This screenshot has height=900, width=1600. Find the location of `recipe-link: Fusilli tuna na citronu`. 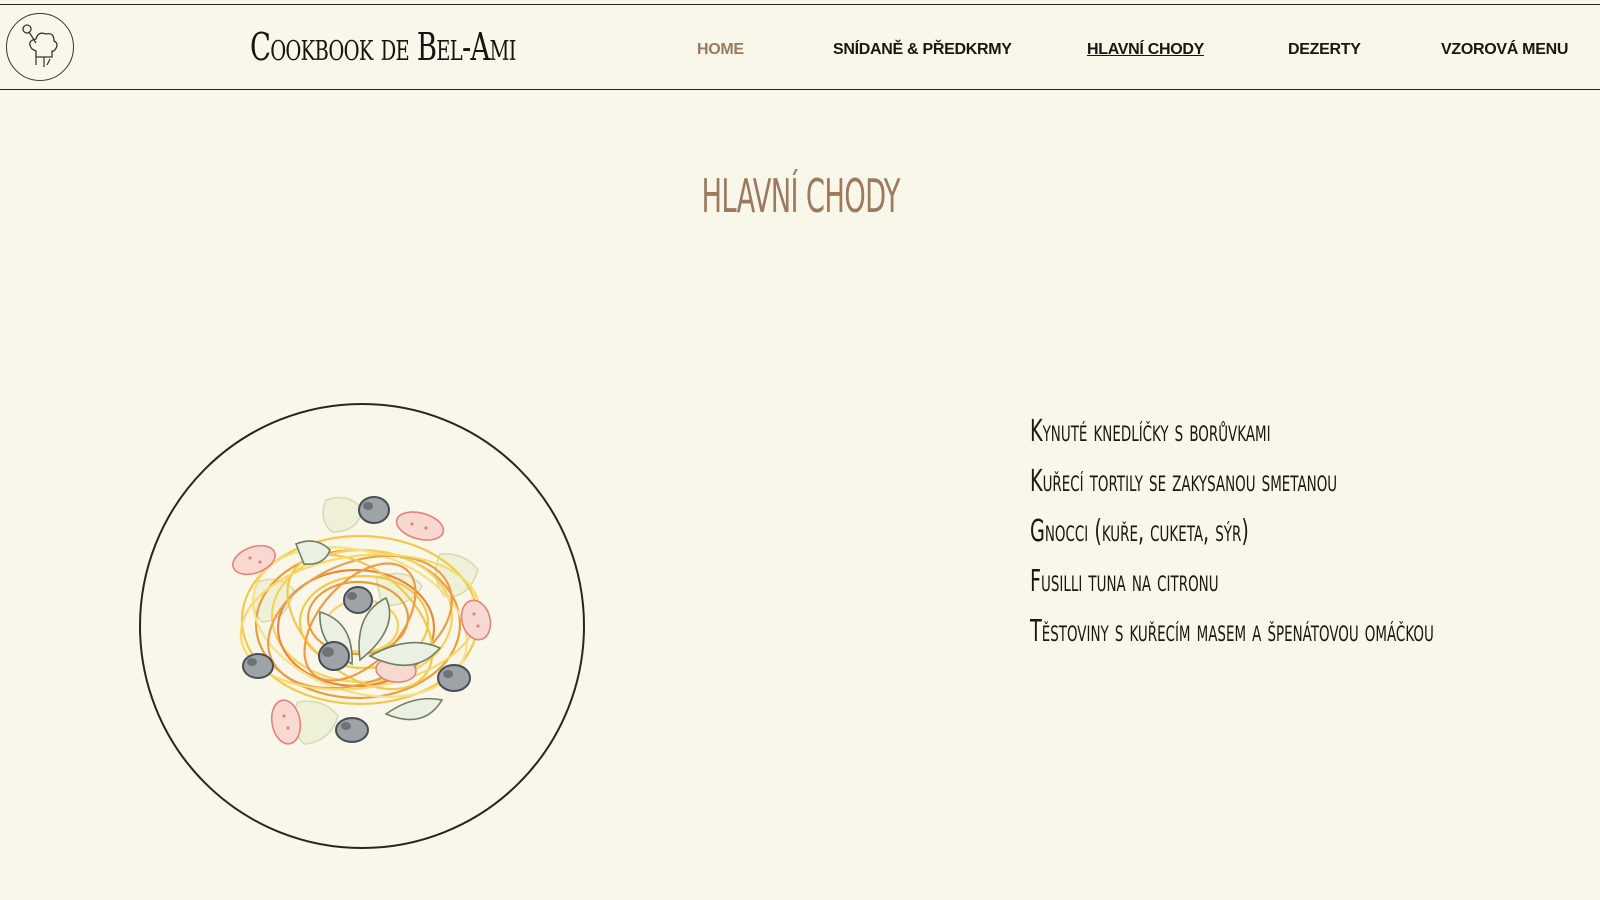

recipe-link: Fusilli tuna na citronu is located at coordinates (1232, 585).